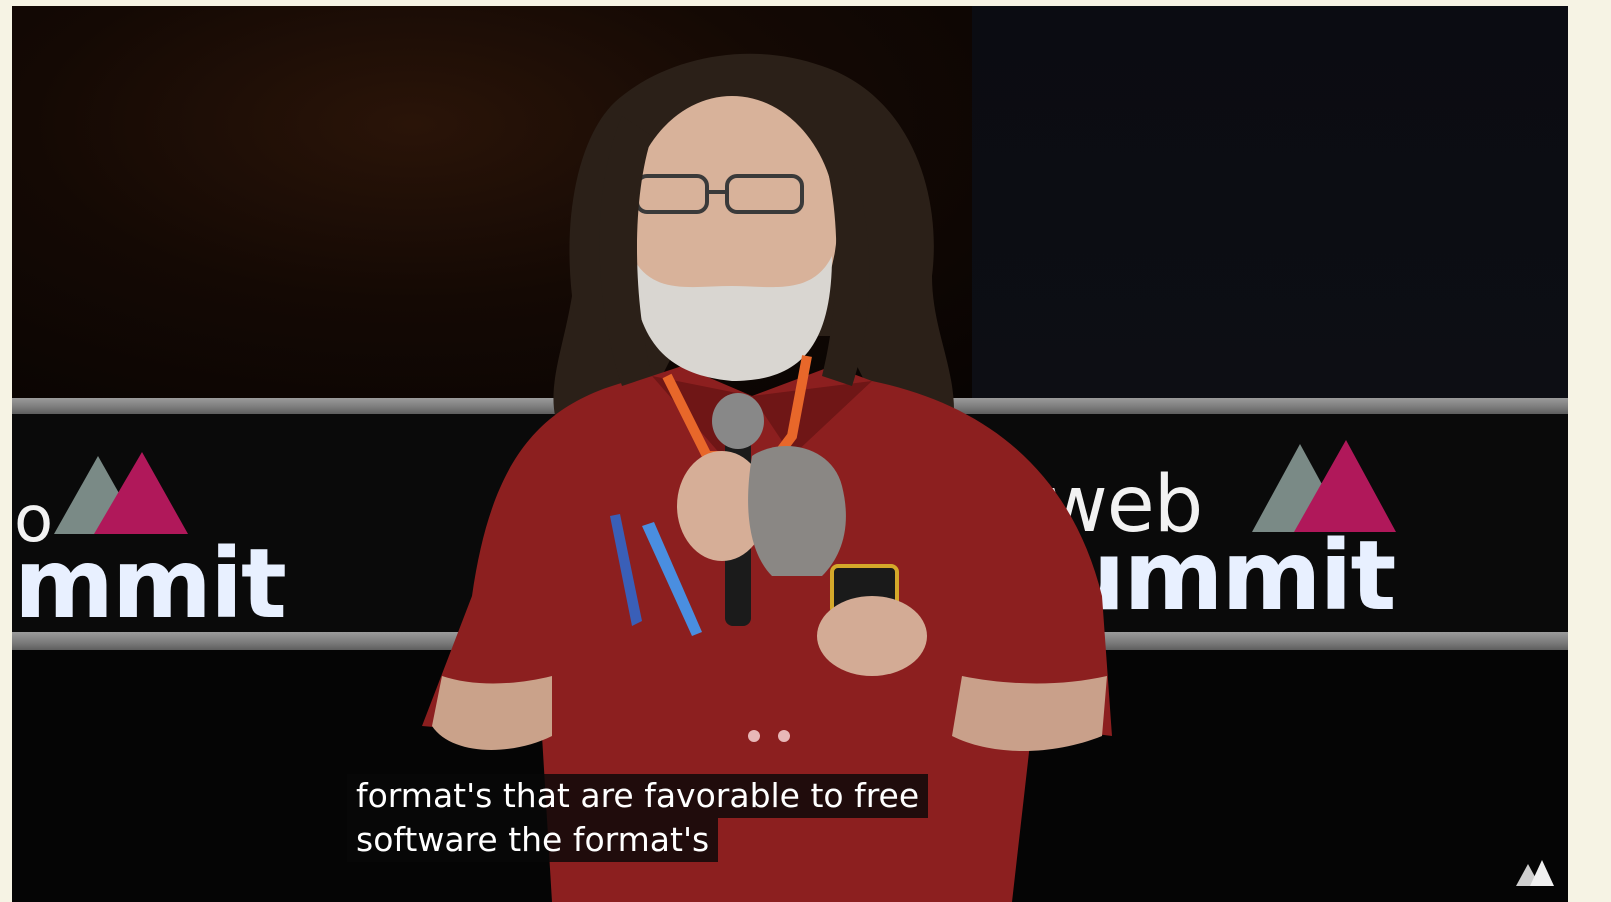 The width and height of the screenshot is (1611, 902). I want to click on caption-line-1: format's that are favorable to free, so click(638, 796).